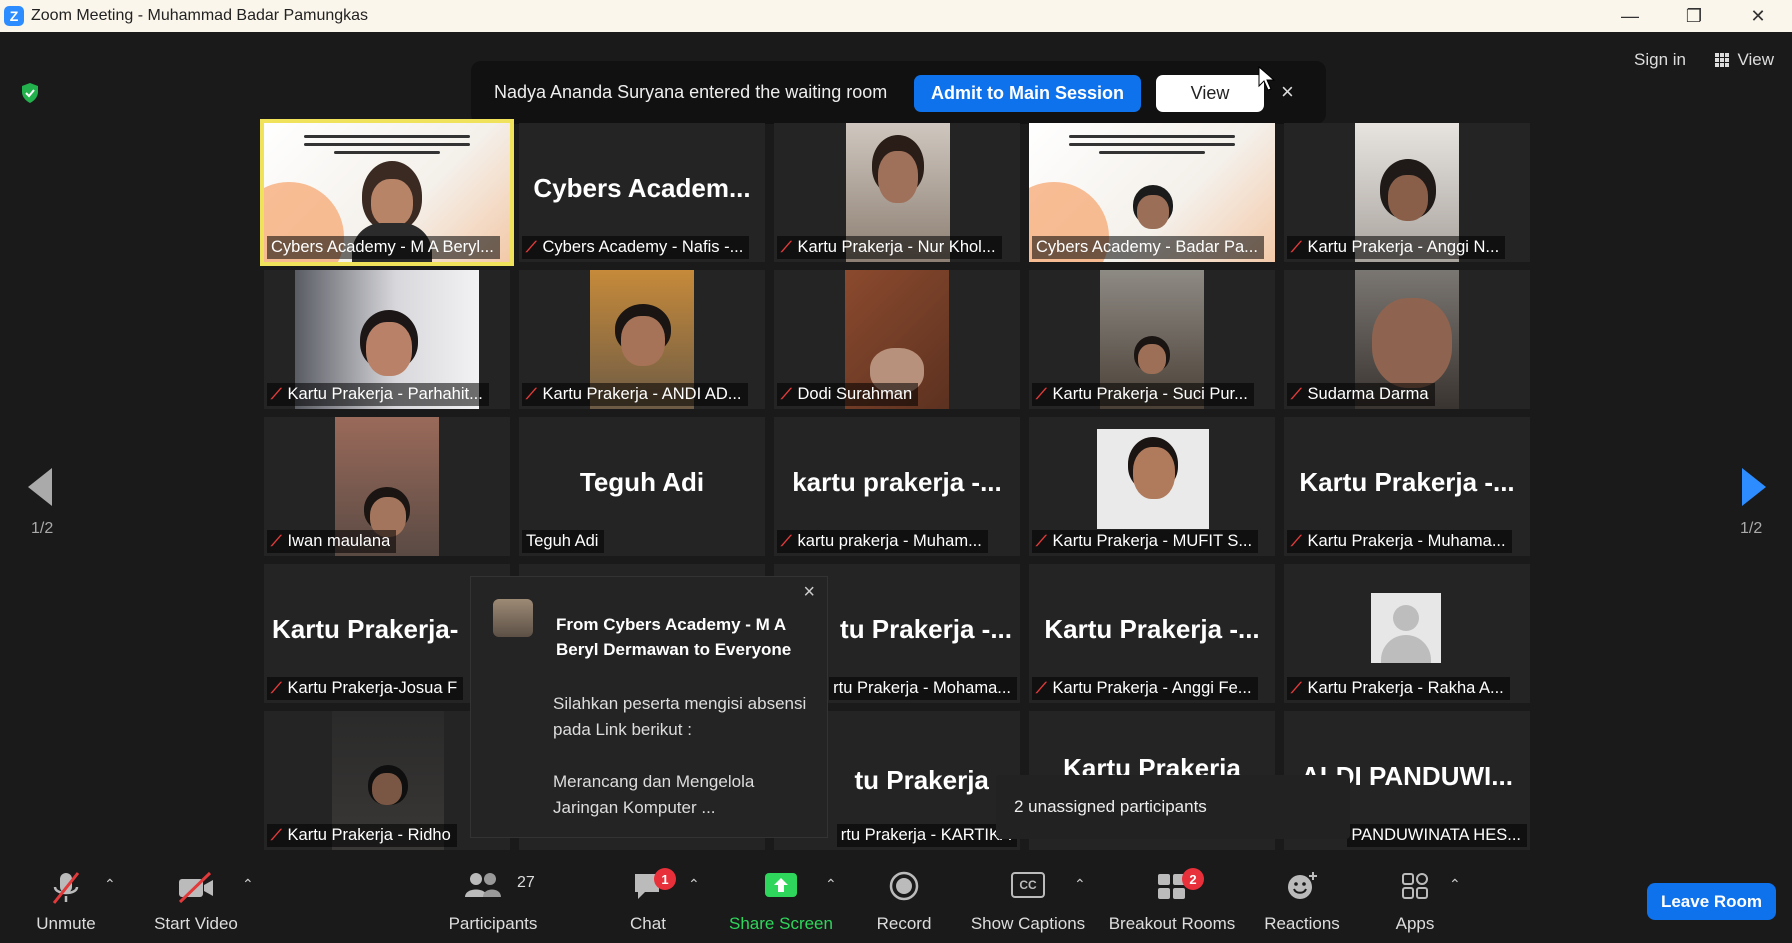 This screenshot has height=943, width=1792. Describe the element at coordinates (1028, 923) in the screenshot. I see `show-captions-label: Show Captions` at that location.